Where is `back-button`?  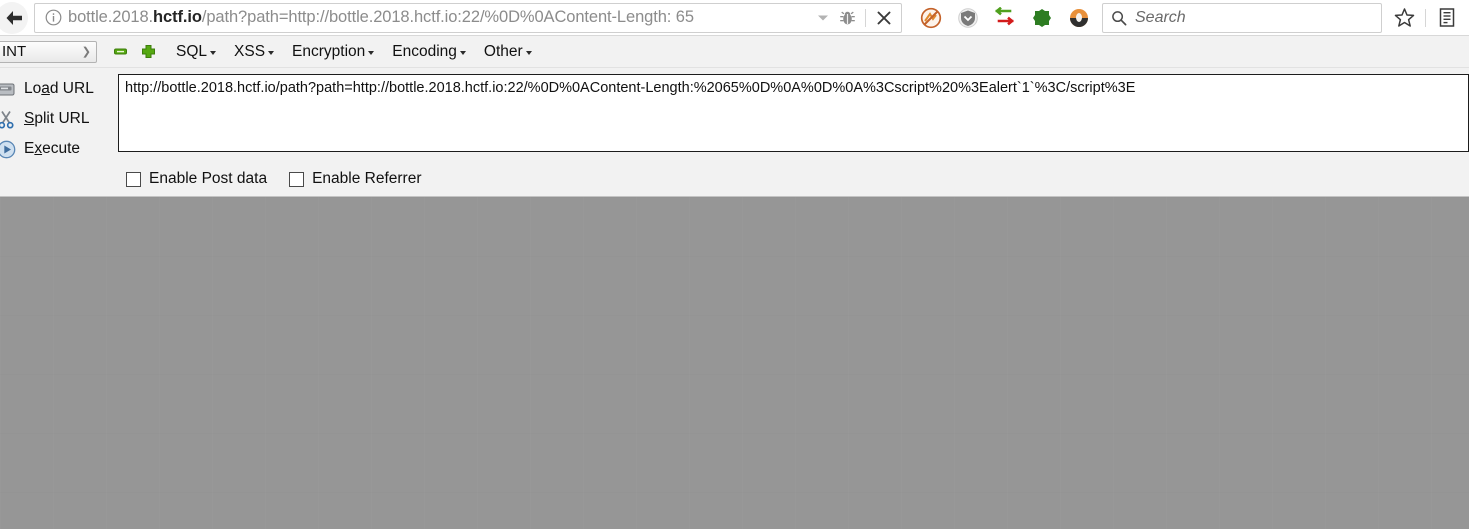
back-button is located at coordinates (17, 18).